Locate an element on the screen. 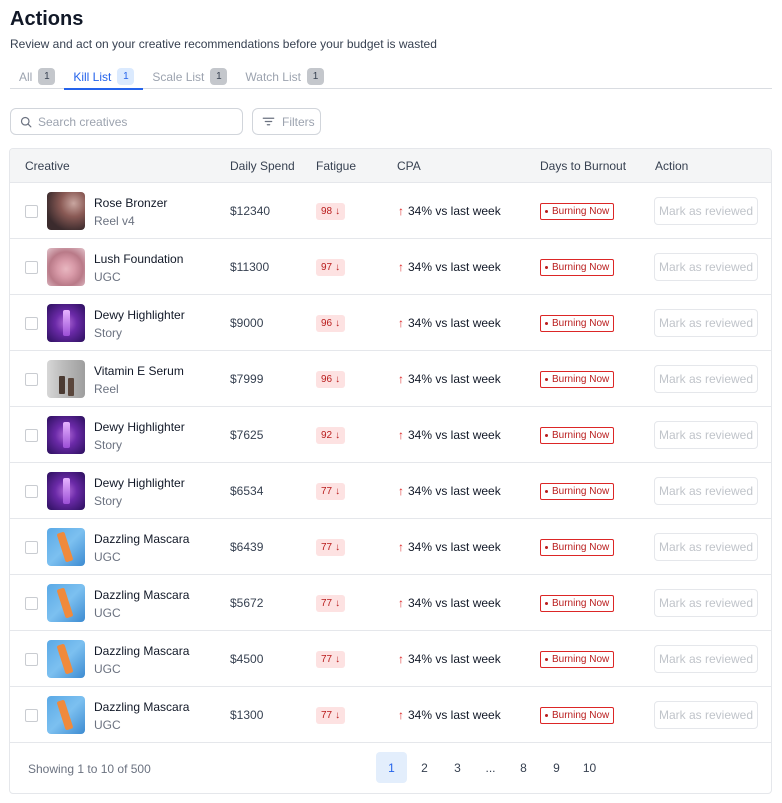  daily-spend: $4500 is located at coordinates (247, 659).